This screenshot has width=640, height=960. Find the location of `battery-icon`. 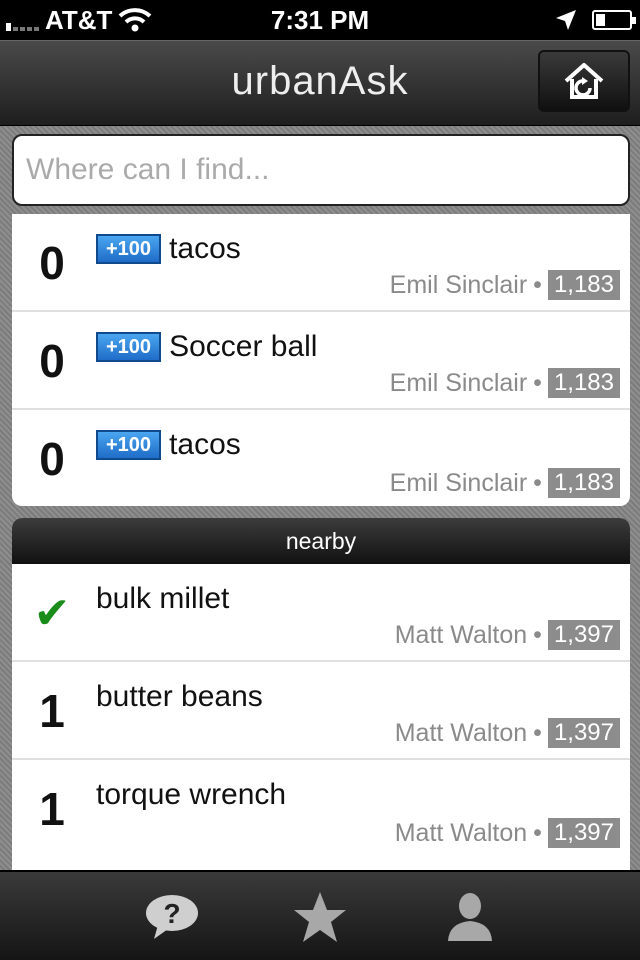

battery-icon is located at coordinates (614, 20).